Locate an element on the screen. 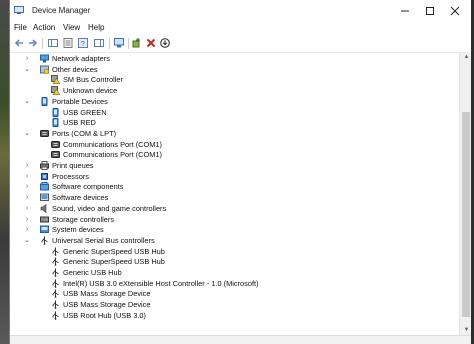 The height and width of the screenshot is (344, 474). update-driver-button is located at coordinates (137, 43).